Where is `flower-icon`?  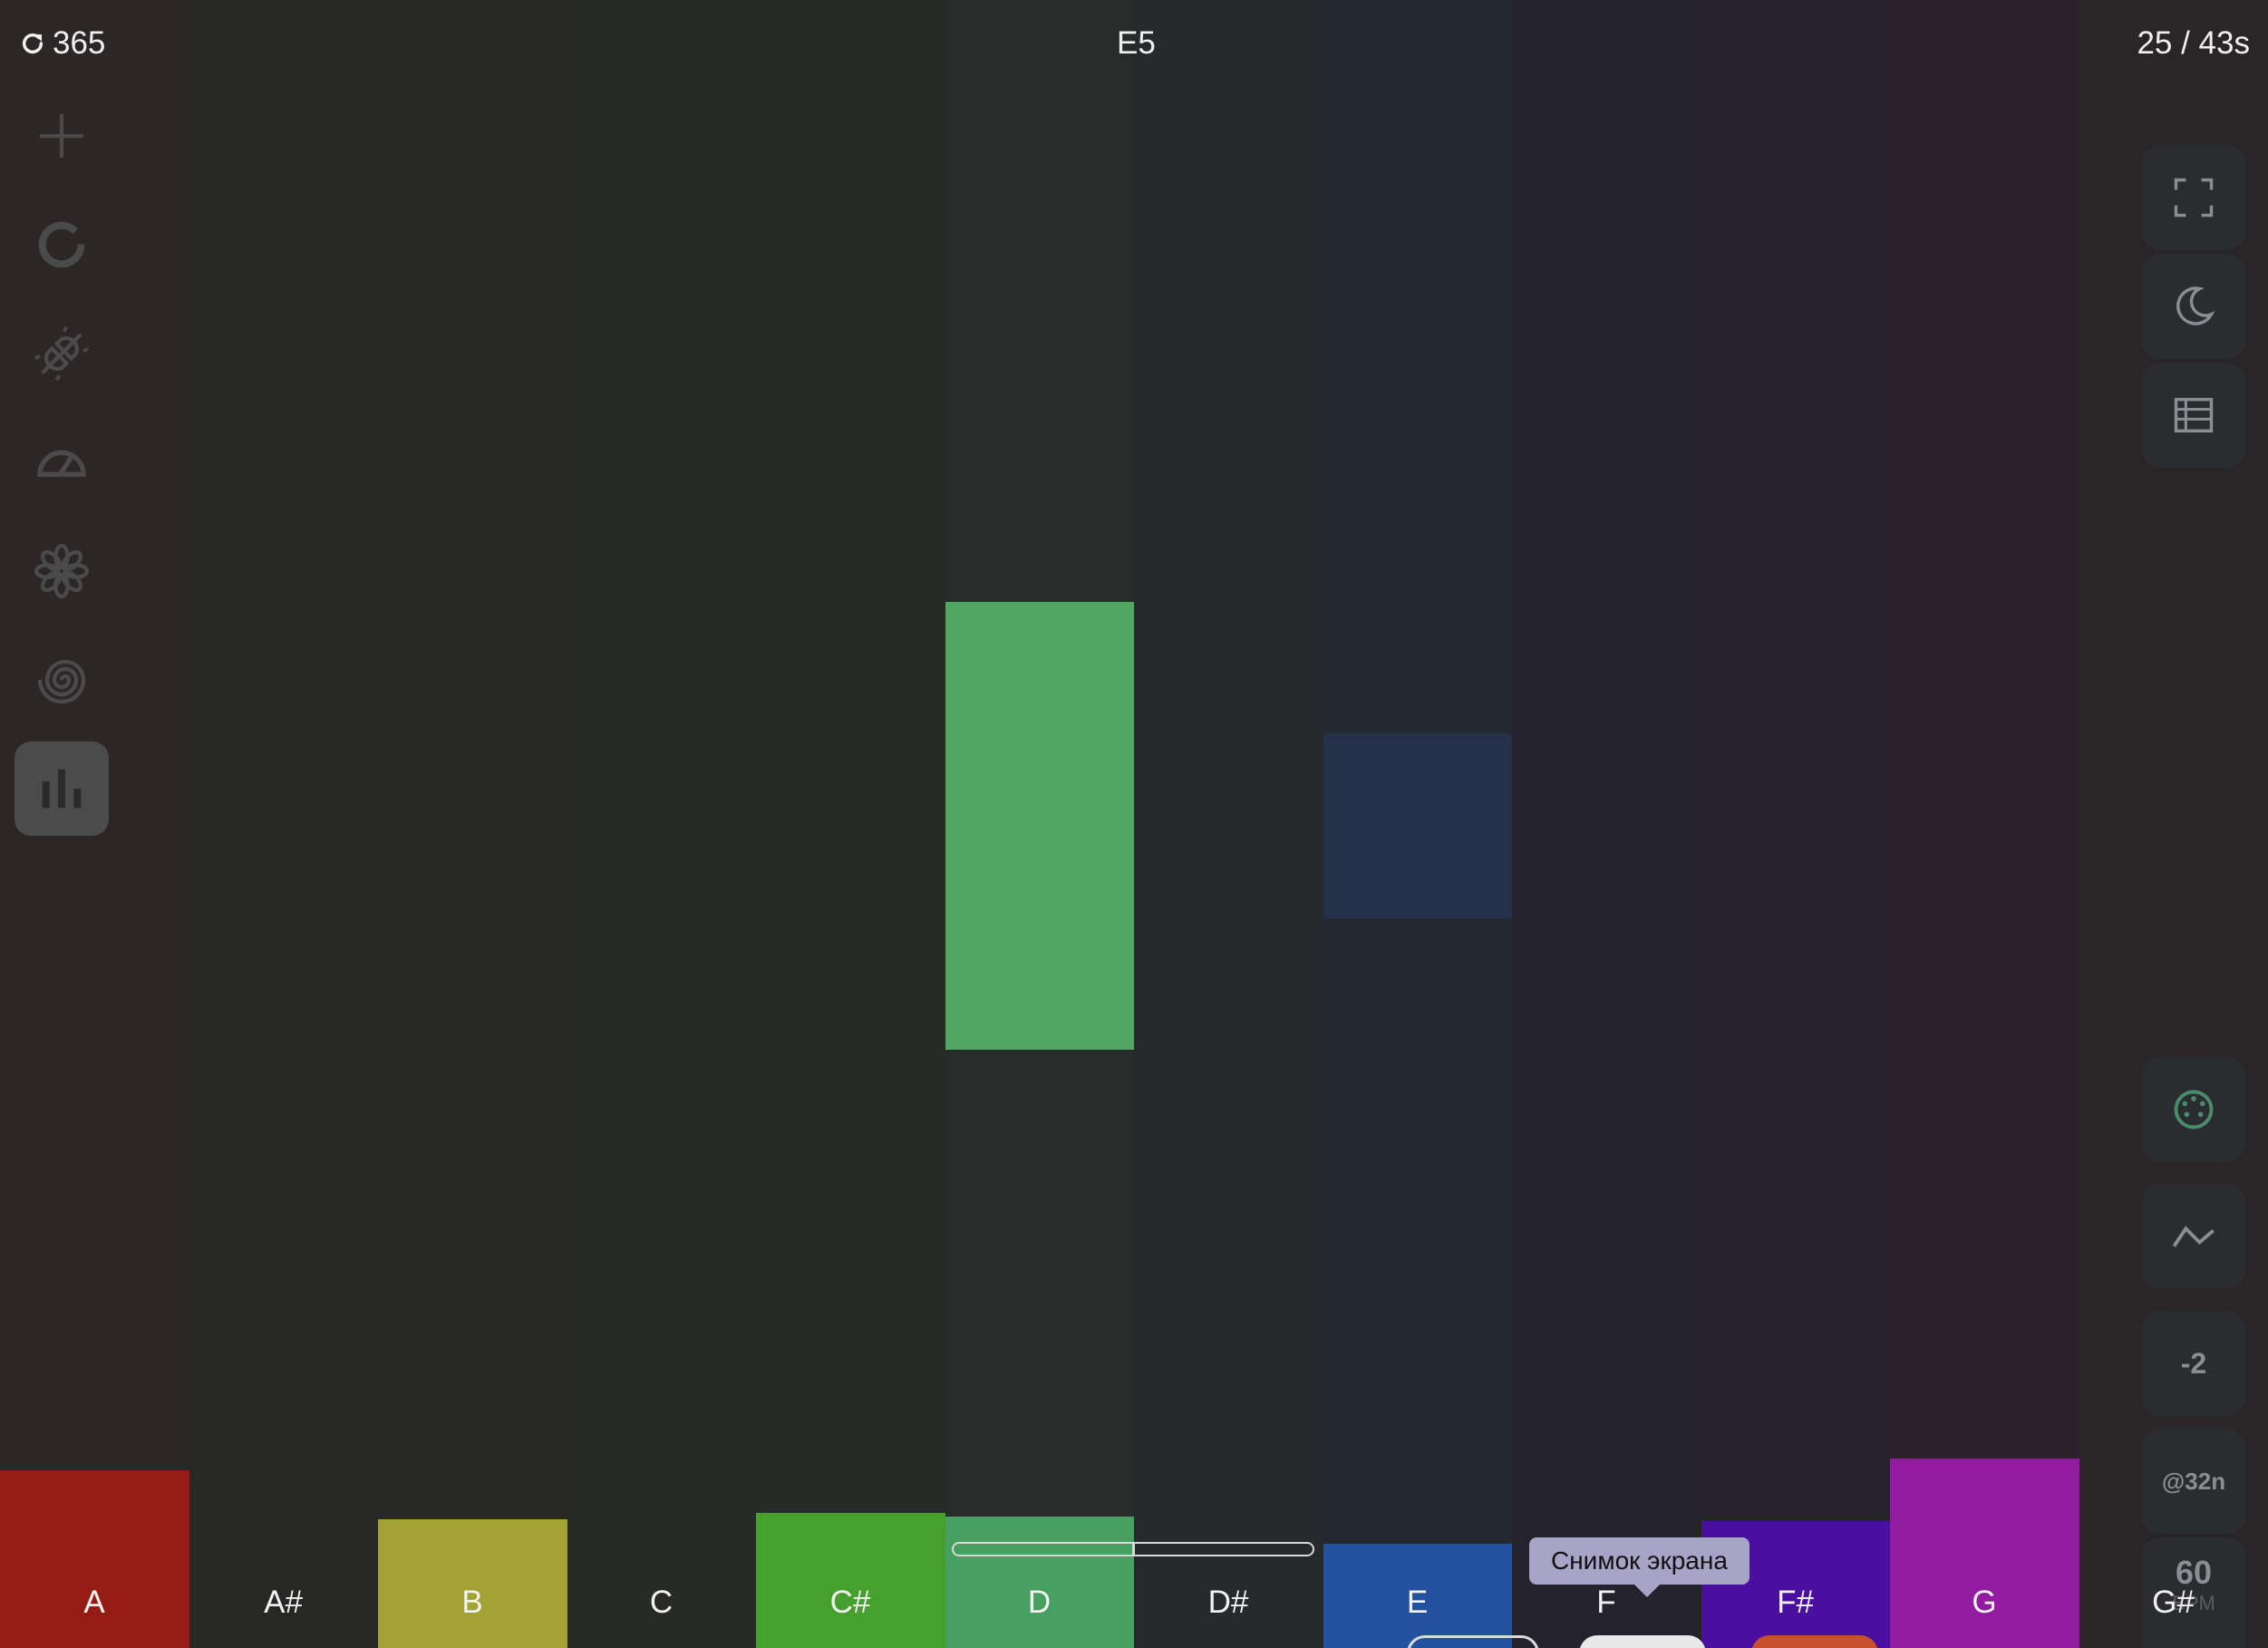 flower-icon is located at coordinates (62, 571).